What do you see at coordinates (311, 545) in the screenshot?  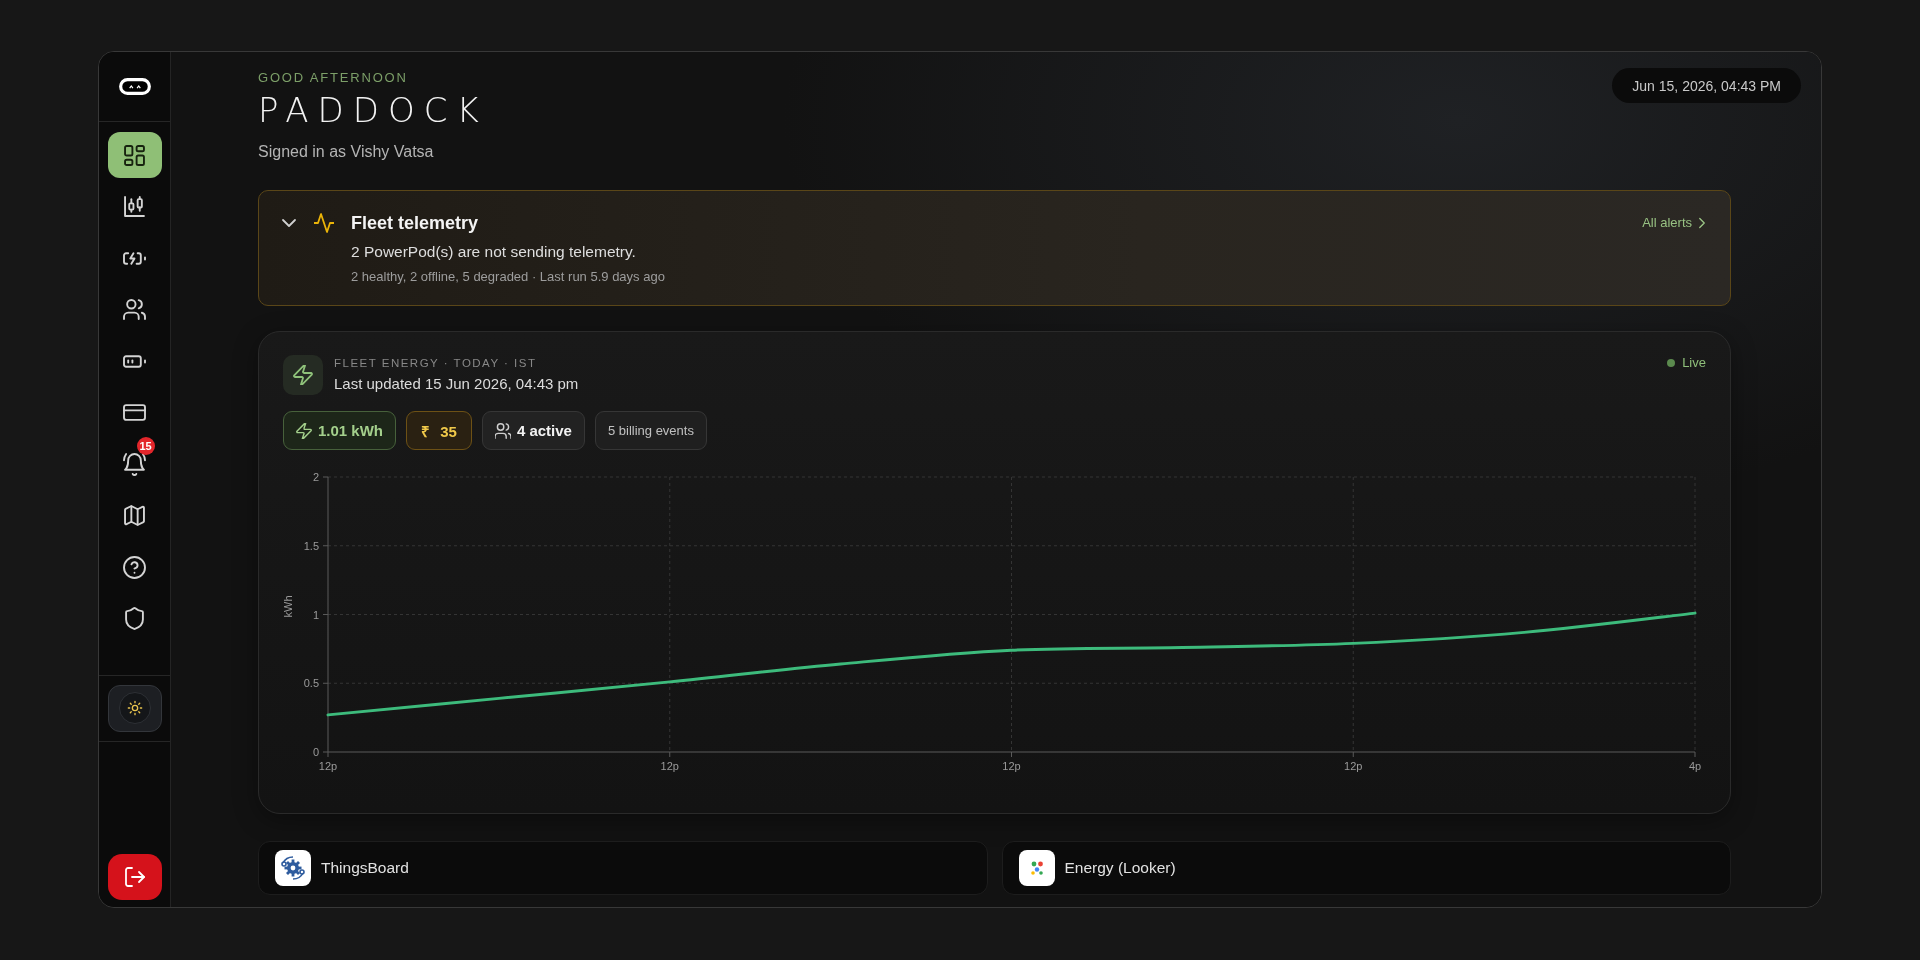 I see `y-tick-label: 1.5` at bounding box center [311, 545].